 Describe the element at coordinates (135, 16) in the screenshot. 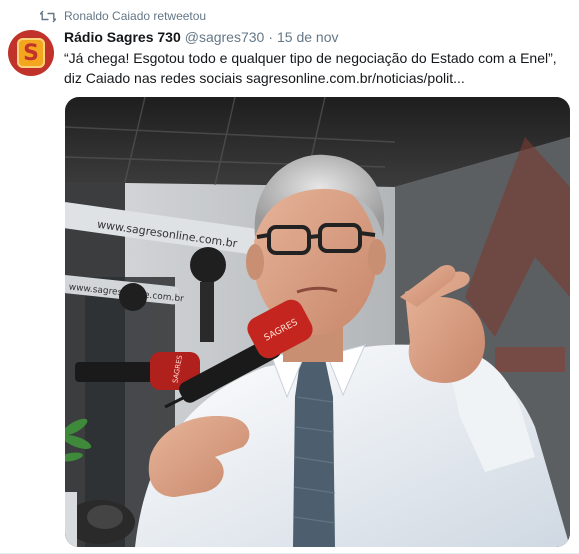

I see `retweet-label: Ronaldo Caiado retweetou` at that location.